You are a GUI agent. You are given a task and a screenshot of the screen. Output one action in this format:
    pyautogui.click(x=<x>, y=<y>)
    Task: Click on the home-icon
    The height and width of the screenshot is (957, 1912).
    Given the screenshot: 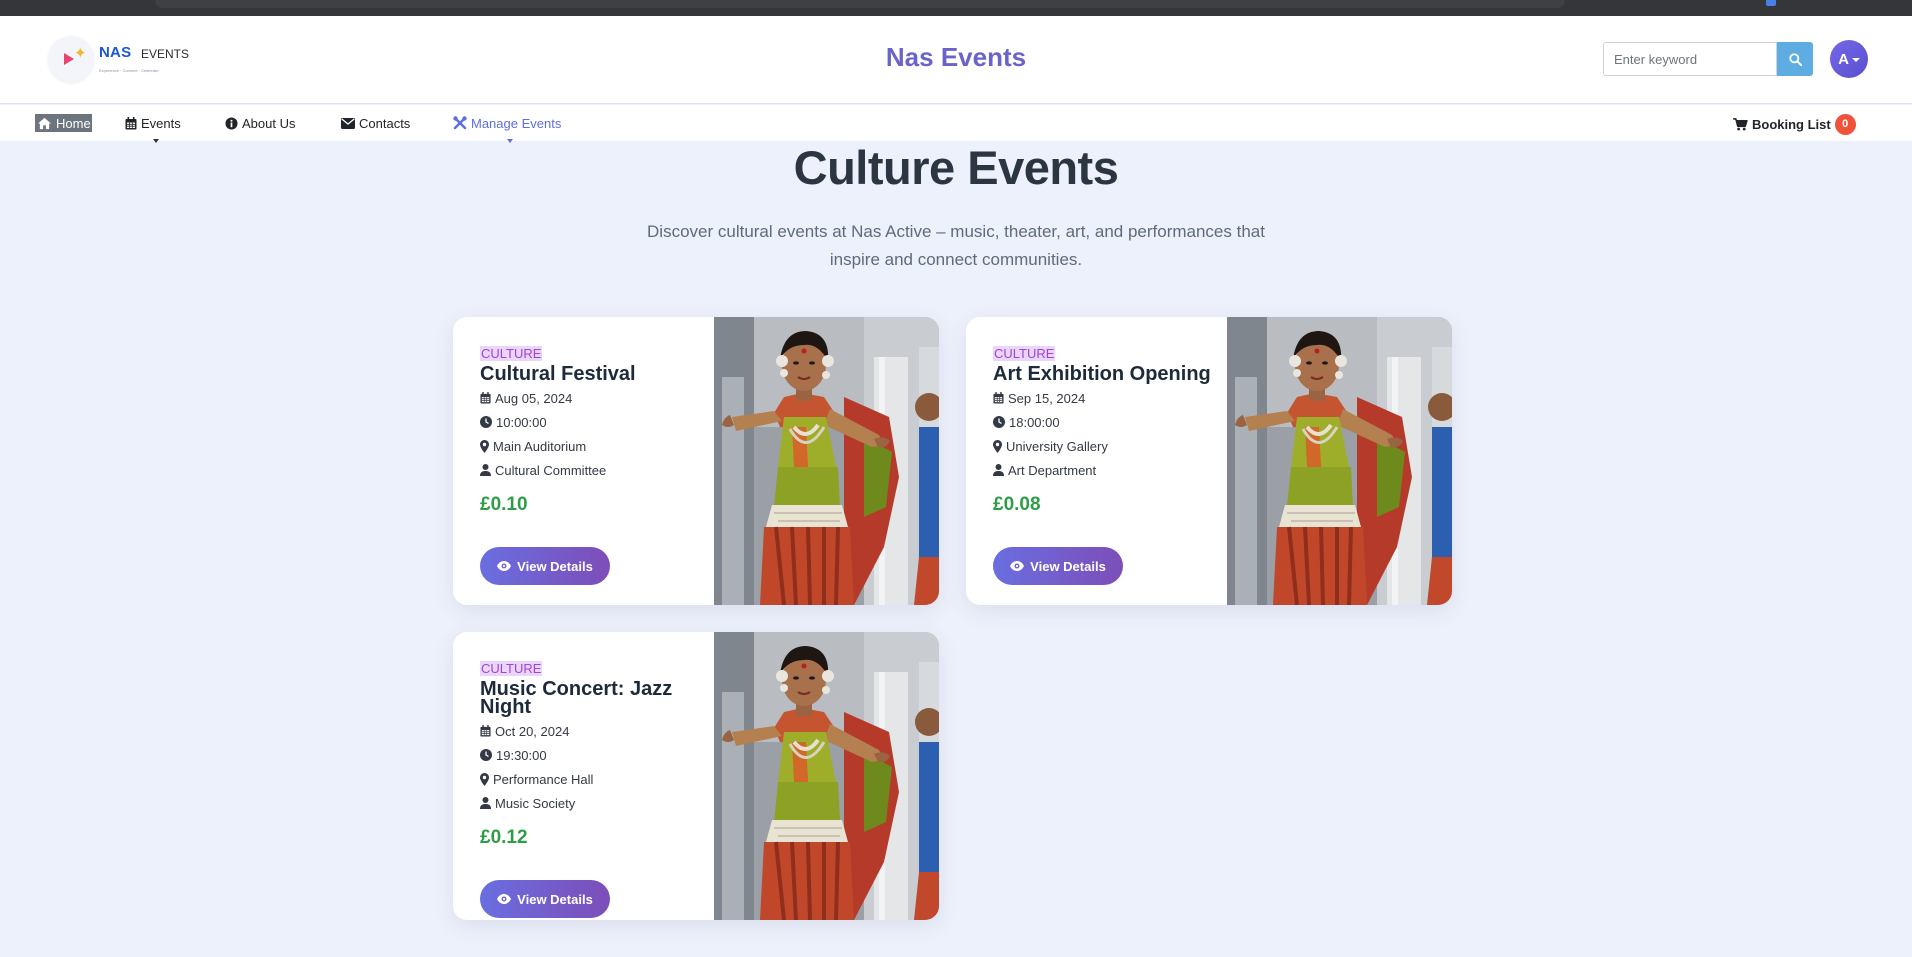 What is the action you would take?
    pyautogui.click(x=44, y=123)
    